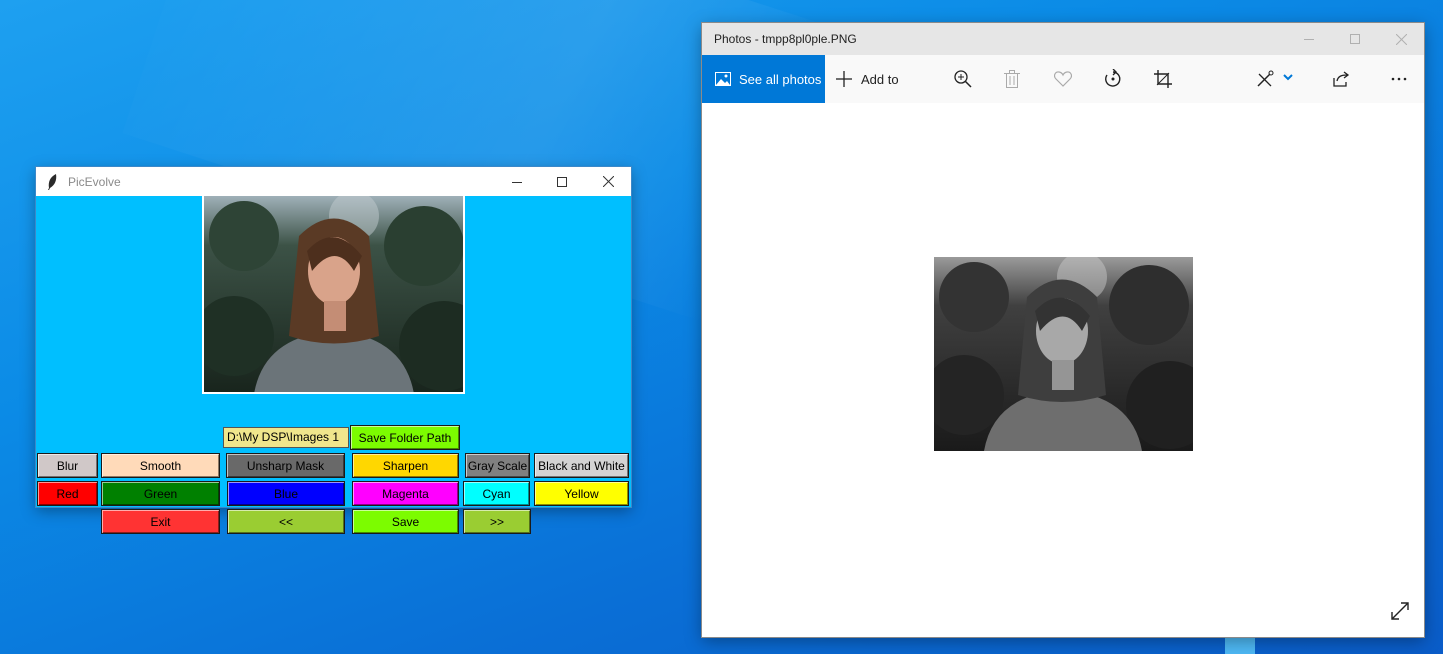 The width and height of the screenshot is (1443, 654). I want to click on photos-window-title: Photos - tmpp8pl0ple.PNG, so click(785, 39).